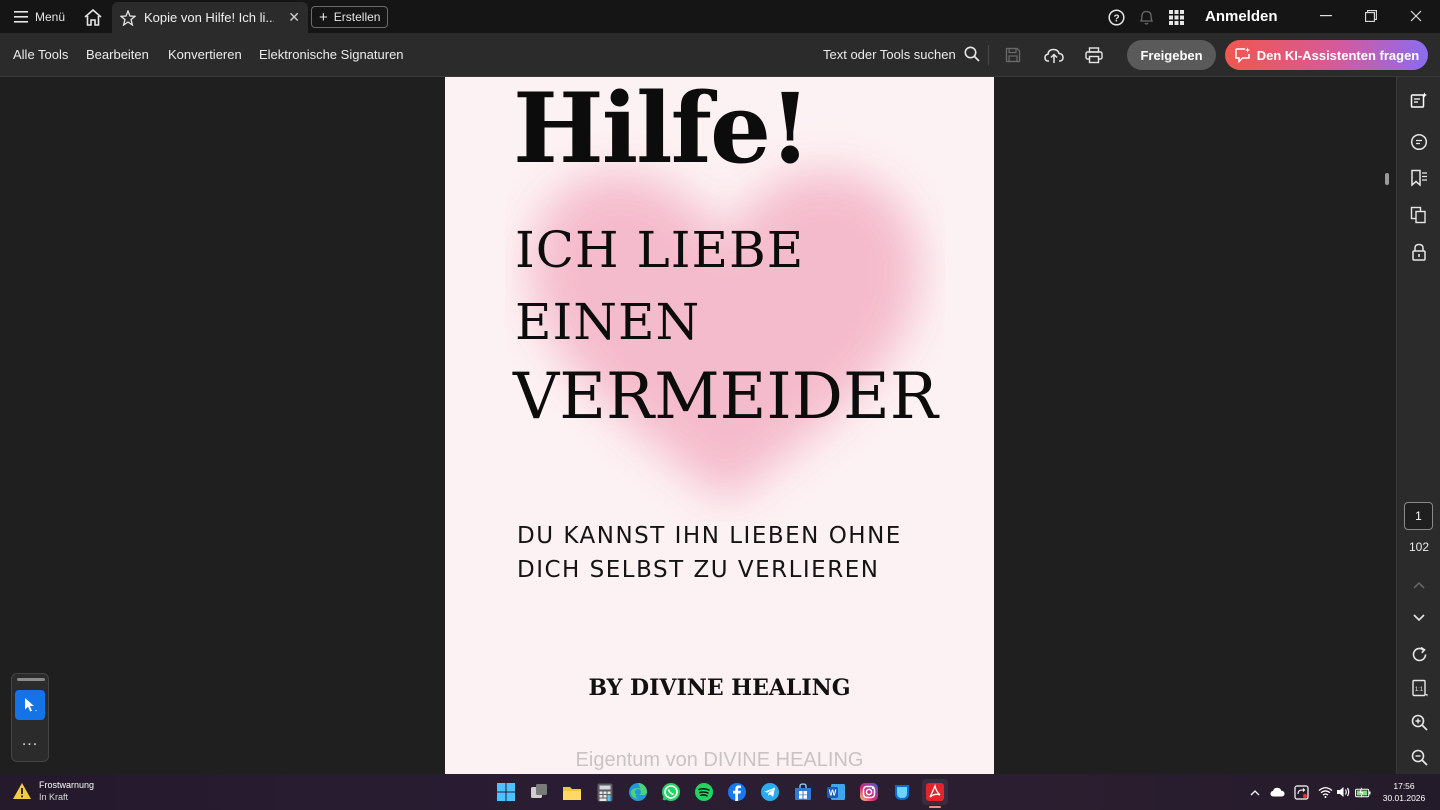 This screenshot has width=1440, height=810. I want to click on chevron-up-icon, so click(1419, 585).